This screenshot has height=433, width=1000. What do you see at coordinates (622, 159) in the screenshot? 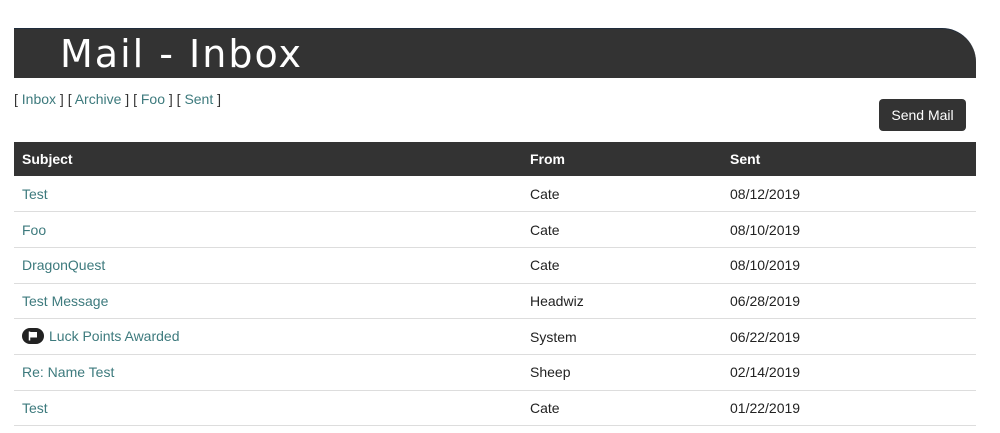
I see `column-header-from: From` at bounding box center [622, 159].